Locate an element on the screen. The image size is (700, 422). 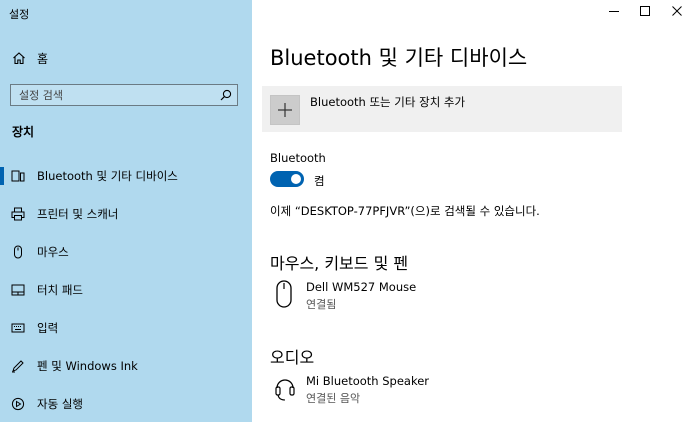
autoplay-icon is located at coordinates (18, 404).